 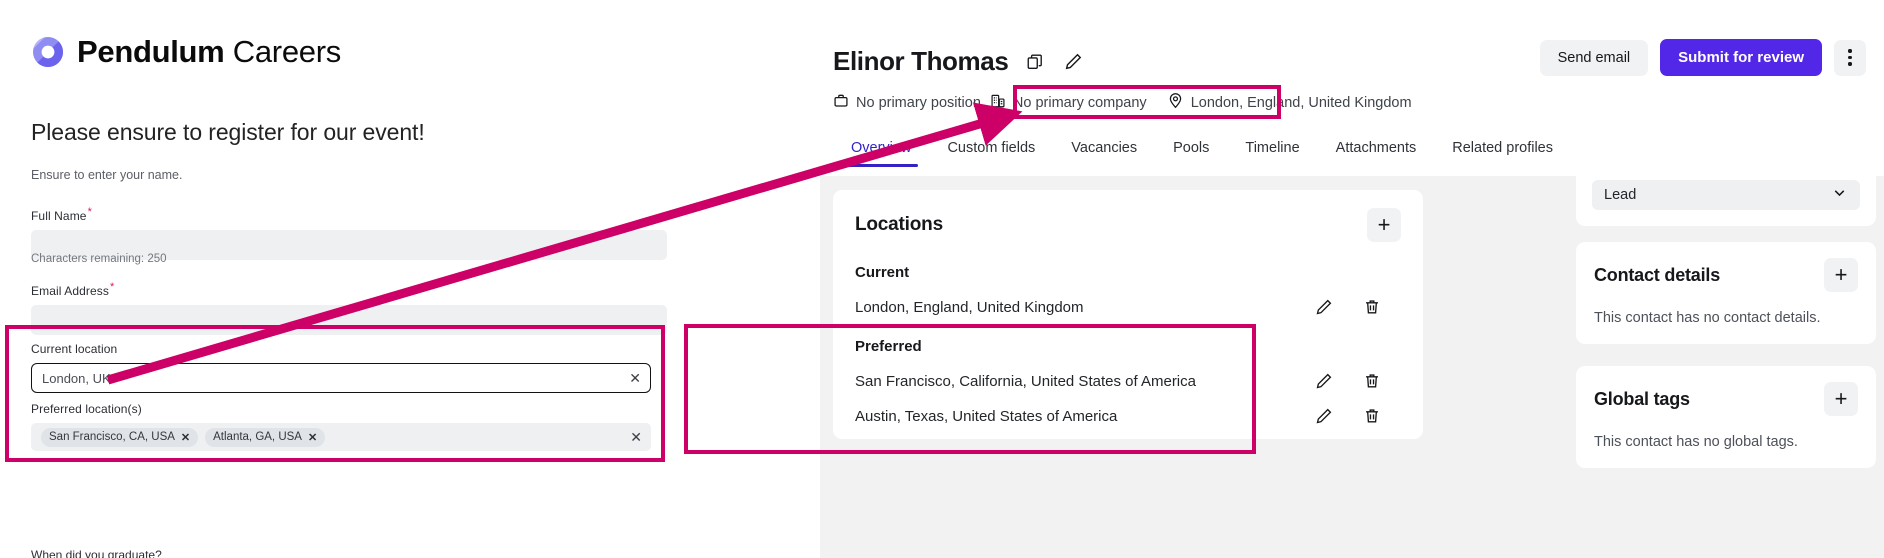 What do you see at coordinates (1376, 153) in the screenshot?
I see `tab-attachments: Attachments` at bounding box center [1376, 153].